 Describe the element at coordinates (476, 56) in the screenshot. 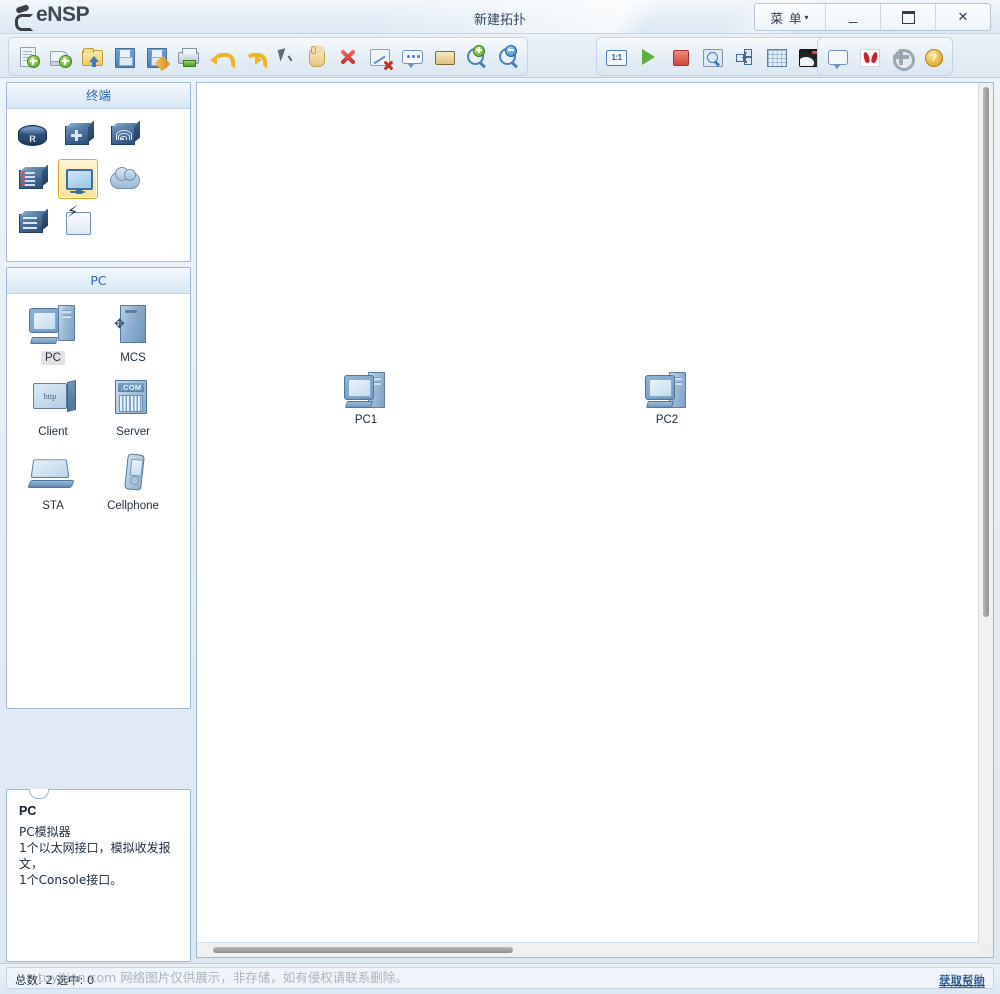

I see `zoom-in-button` at that location.